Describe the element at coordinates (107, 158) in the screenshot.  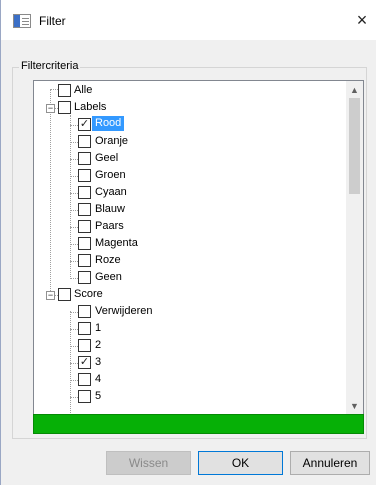
I see `tree-item-label: Geel` at that location.